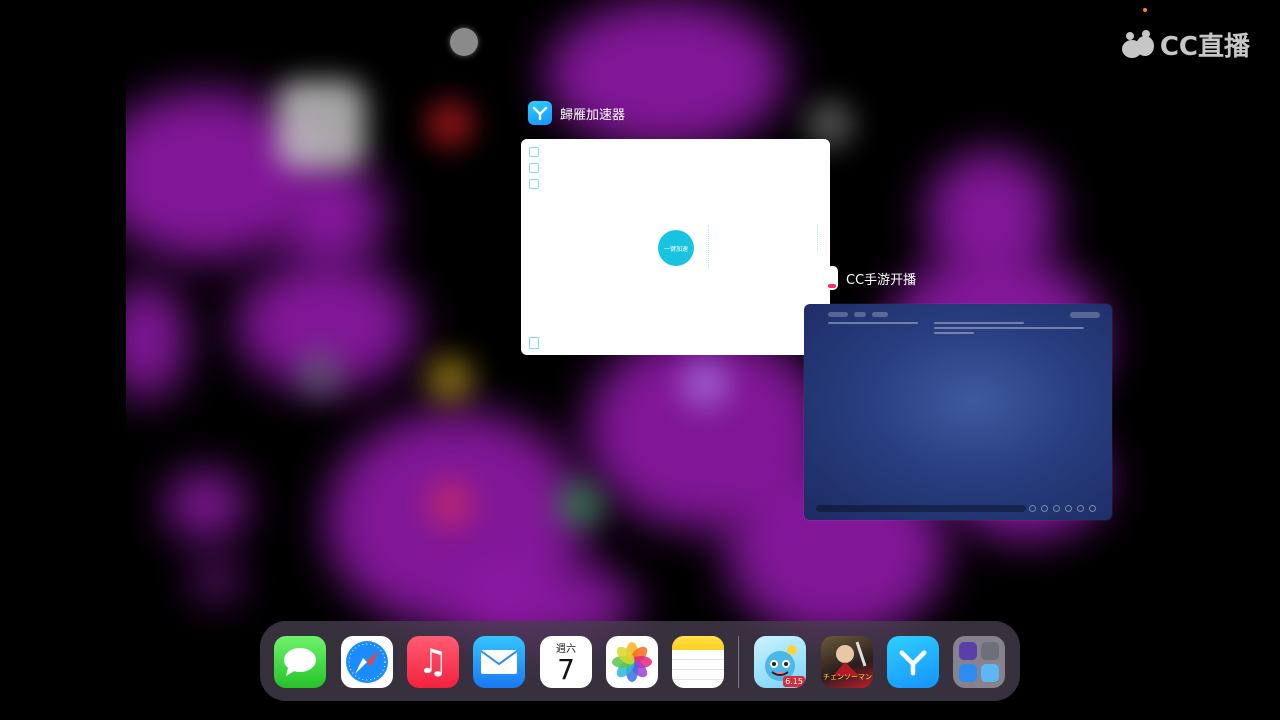  Describe the element at coordinates (1062, 508) in the screenshot. I see `chat-tools` at that location.